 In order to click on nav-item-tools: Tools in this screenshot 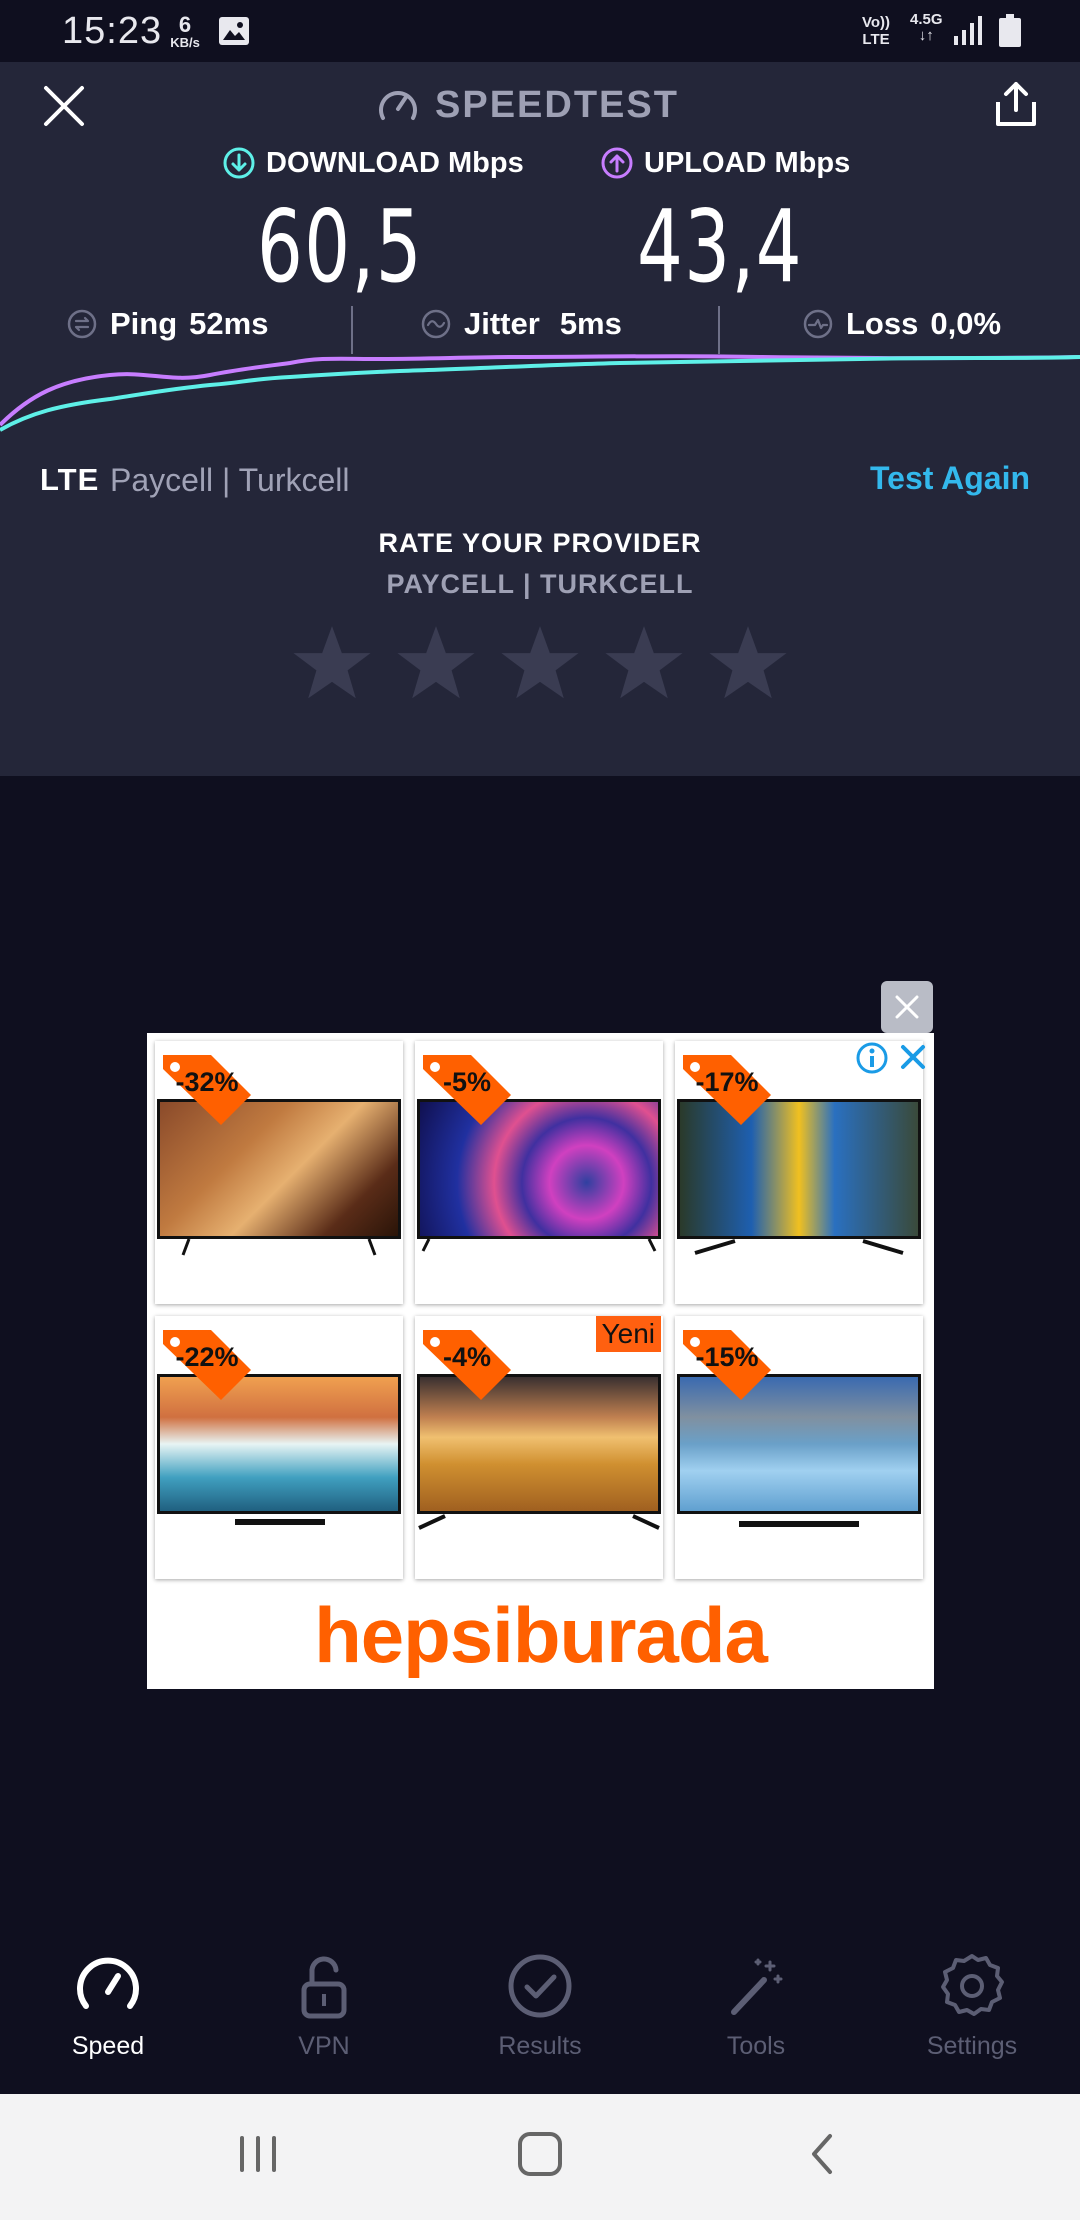, I will do `click(756, 2005)`.